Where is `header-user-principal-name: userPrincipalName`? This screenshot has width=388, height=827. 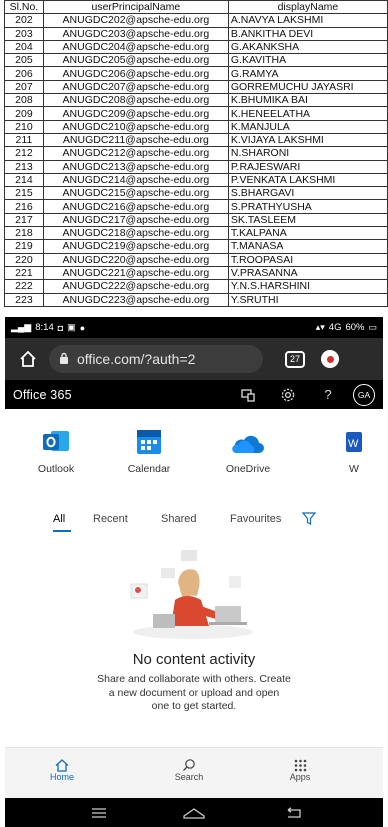 header-user-principal-name: userPrincipalName is located at coordinates (135, 7).